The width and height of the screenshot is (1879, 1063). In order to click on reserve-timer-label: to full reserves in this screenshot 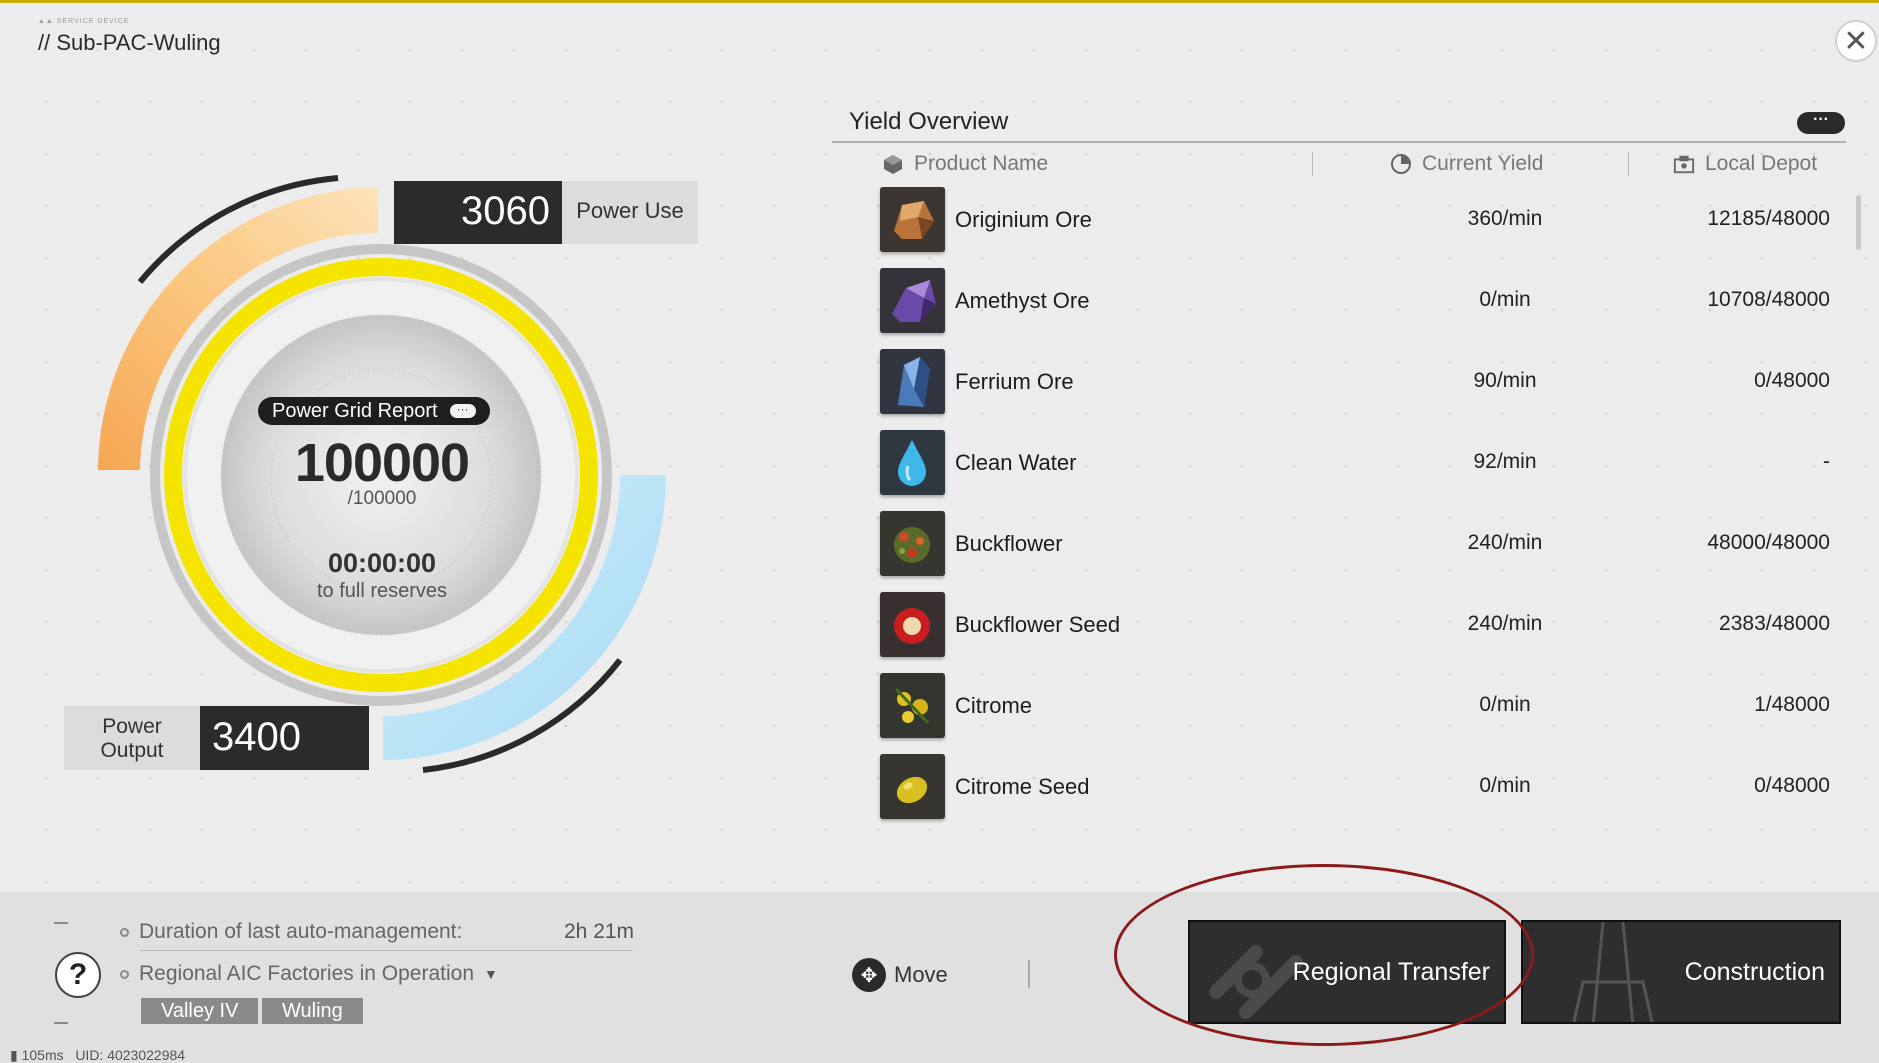, I will do `click(382, 591)`.